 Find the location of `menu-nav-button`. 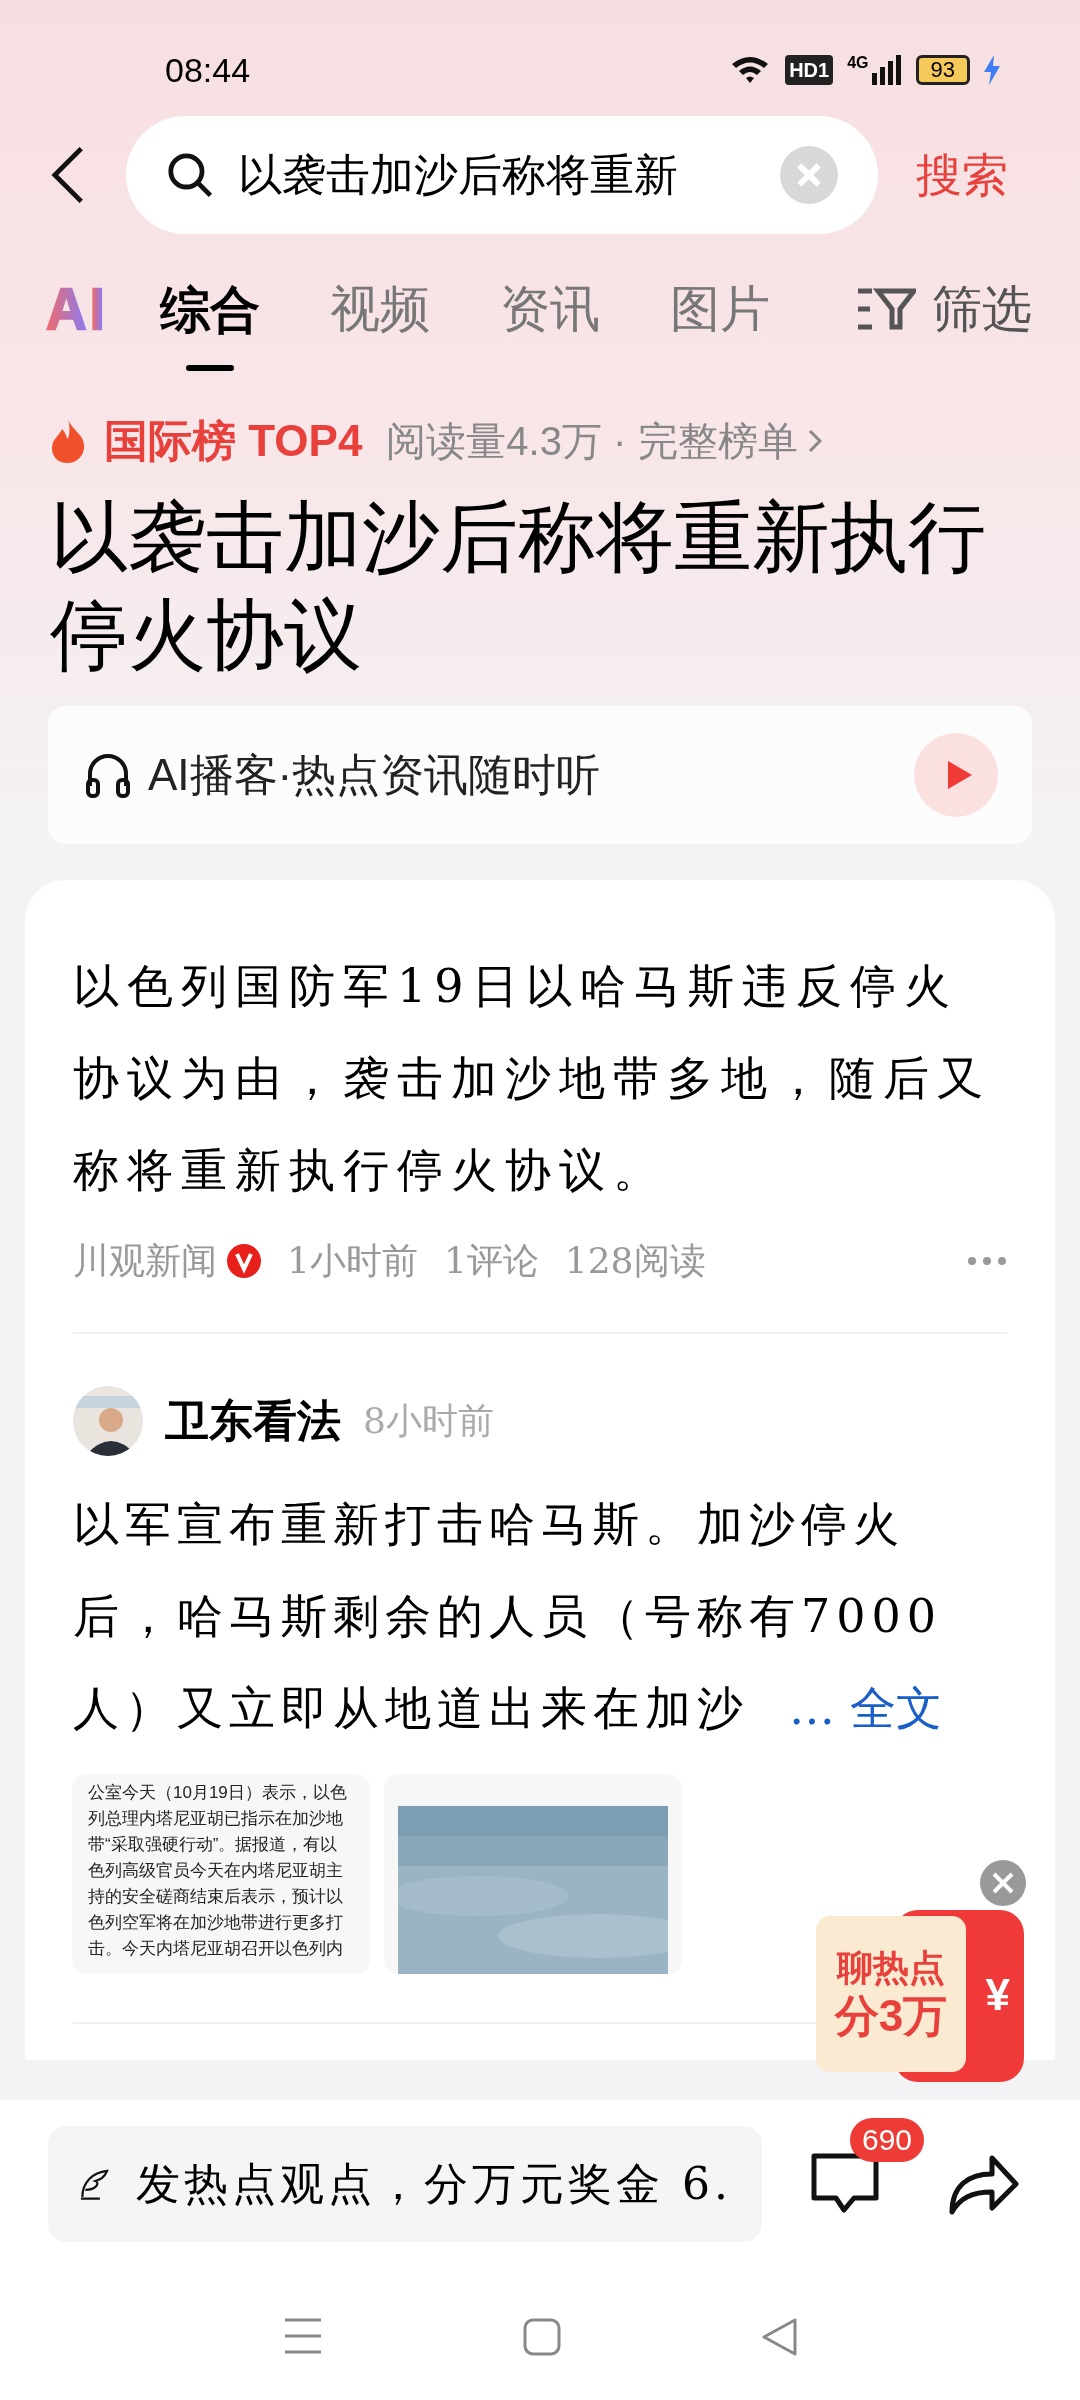

menu-nav-button is located at coordinates (303, 2336).